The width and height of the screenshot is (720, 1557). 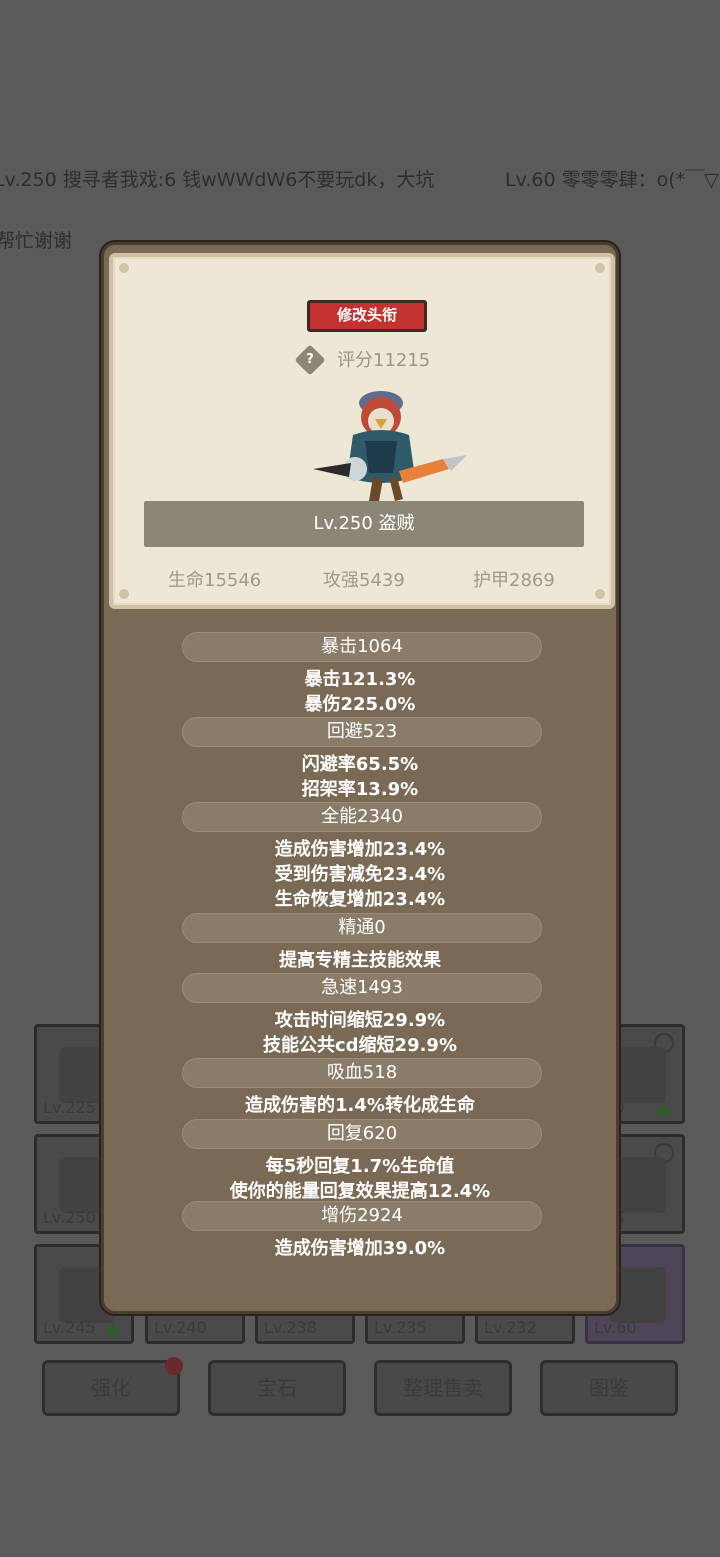 I want to click on stat-detail: 暴伤225.0%, so click(x=360, y=704).